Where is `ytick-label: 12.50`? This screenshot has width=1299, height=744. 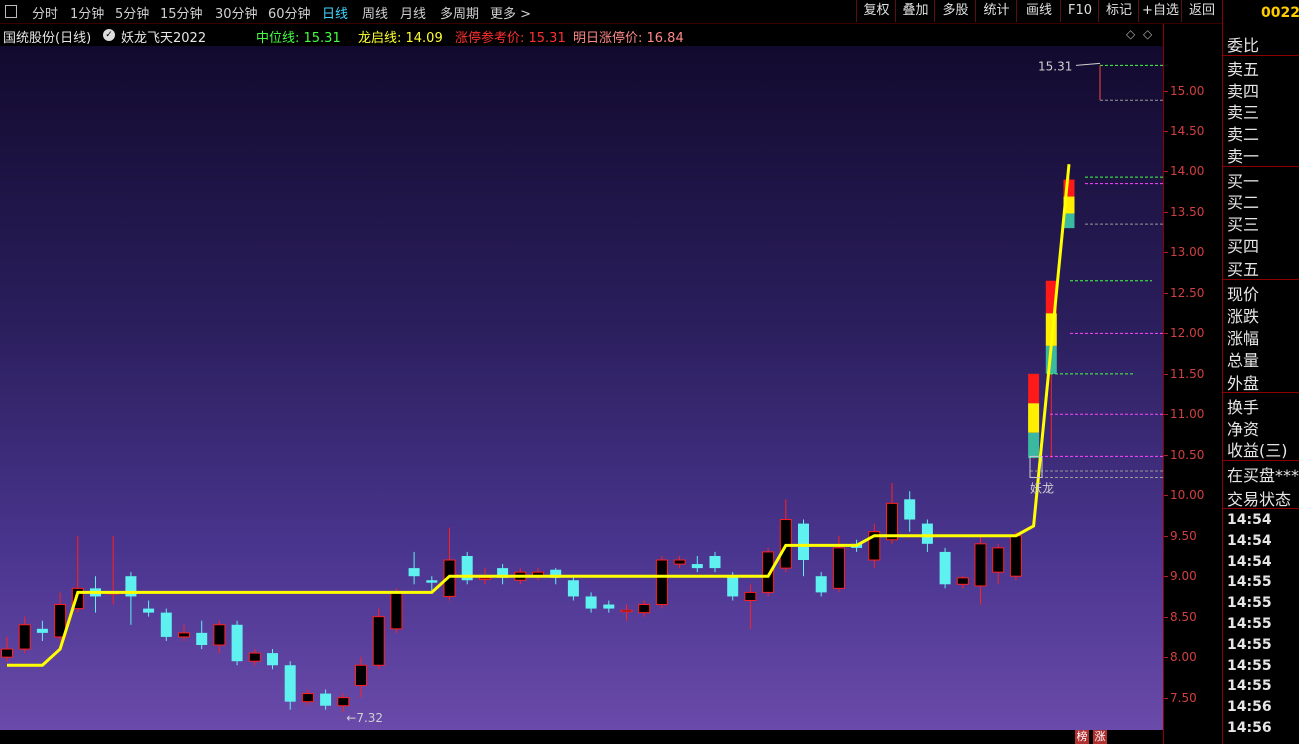
ytick-label: 12.50 is located at coordinates (1187, 292).